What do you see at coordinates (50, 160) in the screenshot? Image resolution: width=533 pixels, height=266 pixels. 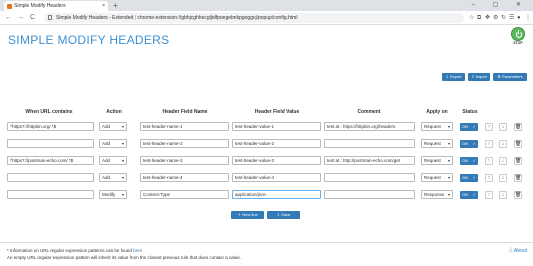 I see `url-pattern-input: ^https?://postman-echo.com/.*$` at bounding box center [50, 160].